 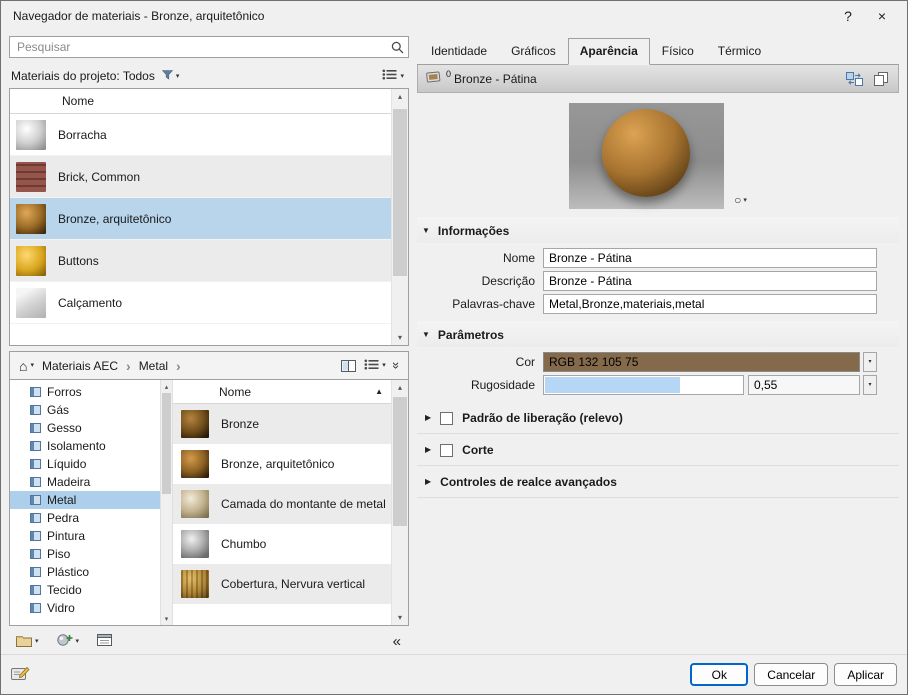 I want to click on open-asset-browser-button, so click(x=104, y=641).